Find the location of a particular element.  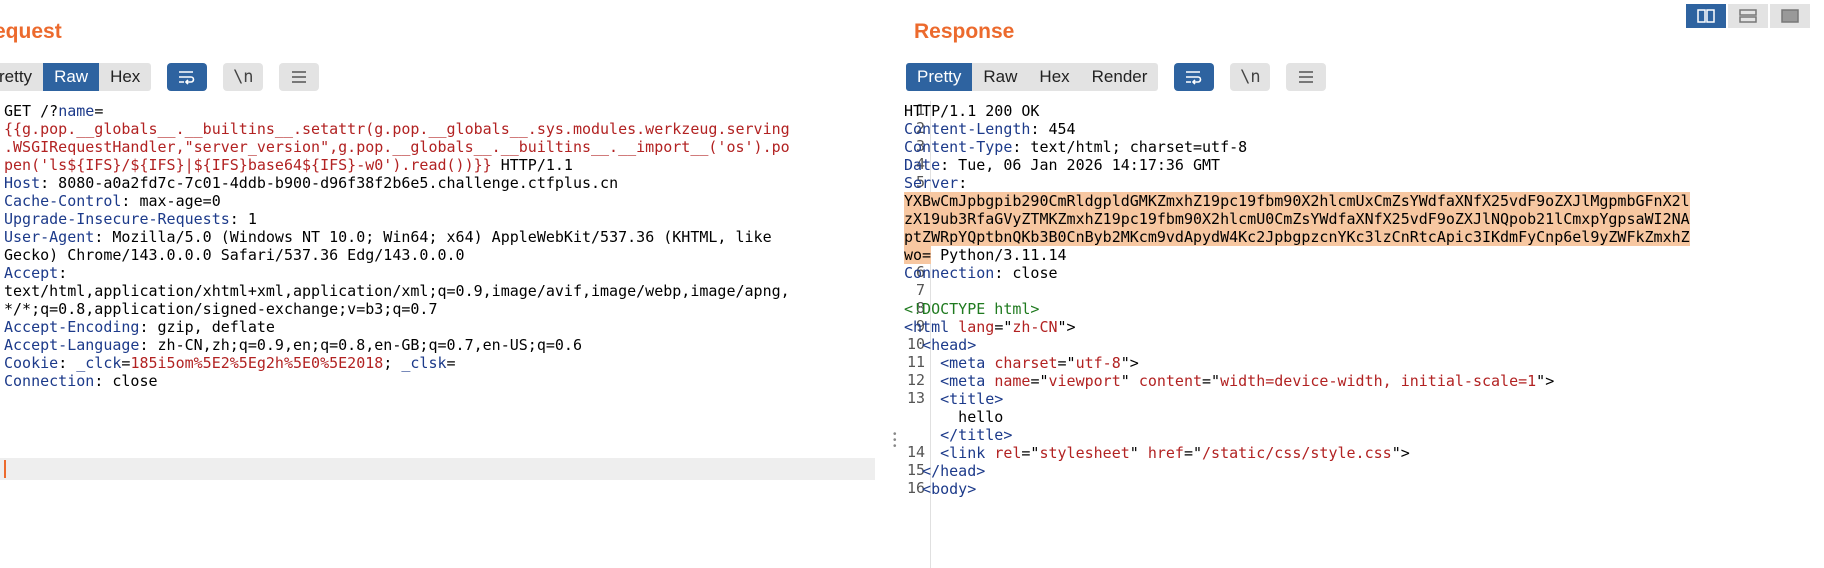

code-token: rel is located at coordinates (1008, 453).